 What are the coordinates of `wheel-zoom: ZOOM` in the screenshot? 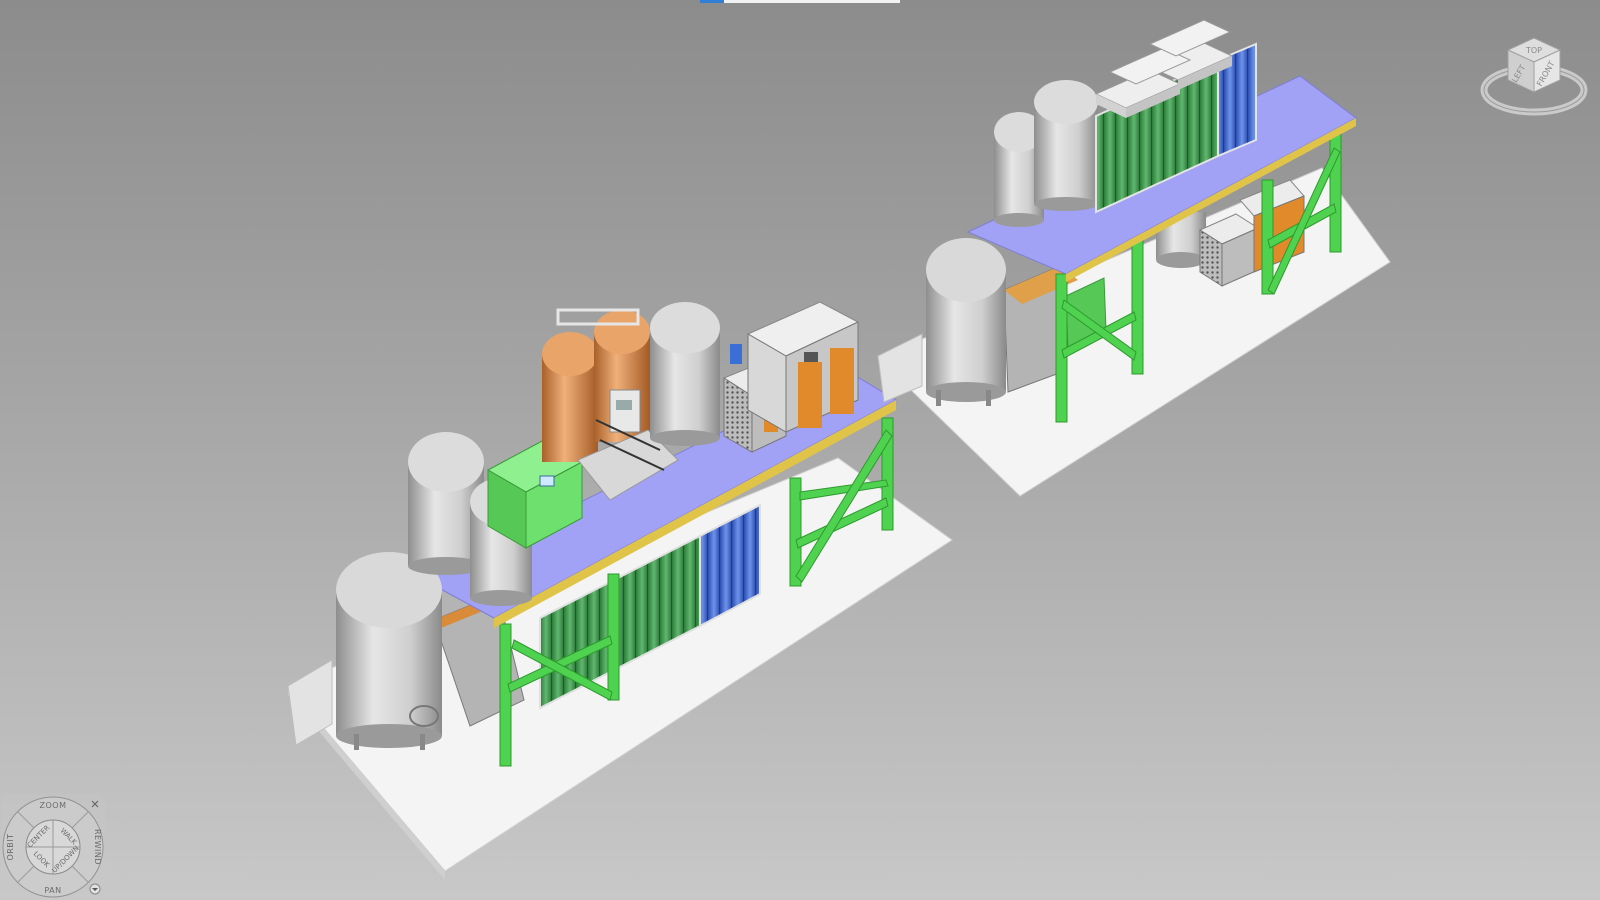 It's located at (53, 805).